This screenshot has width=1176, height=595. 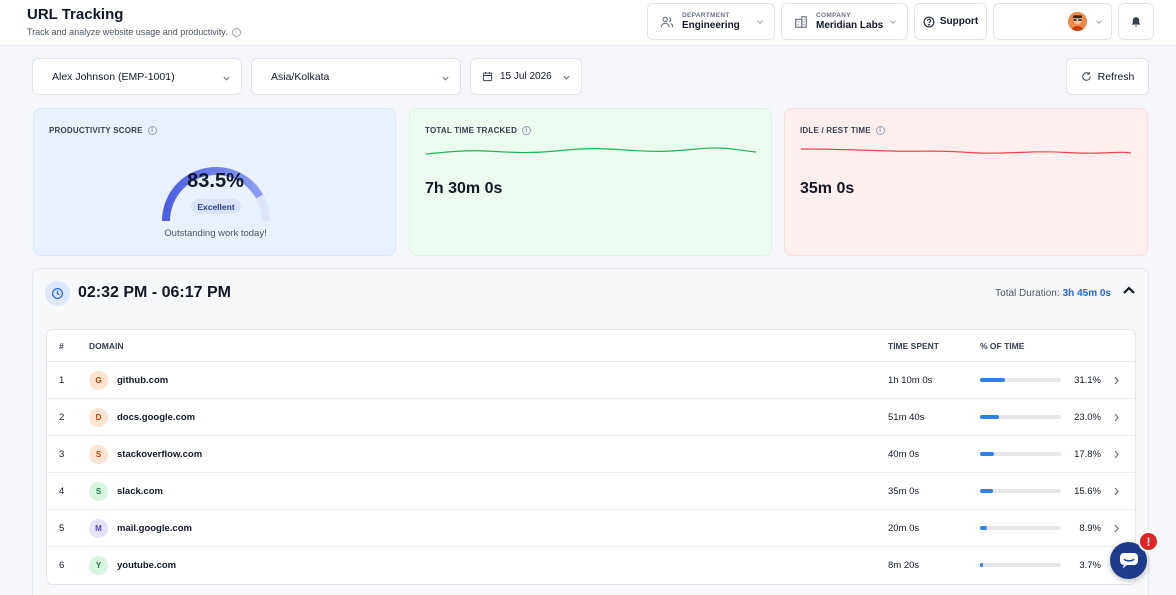 I want to click on table-header: # DOMAIN TIME SPENT % OF TIME, so click(x=591, y=346).